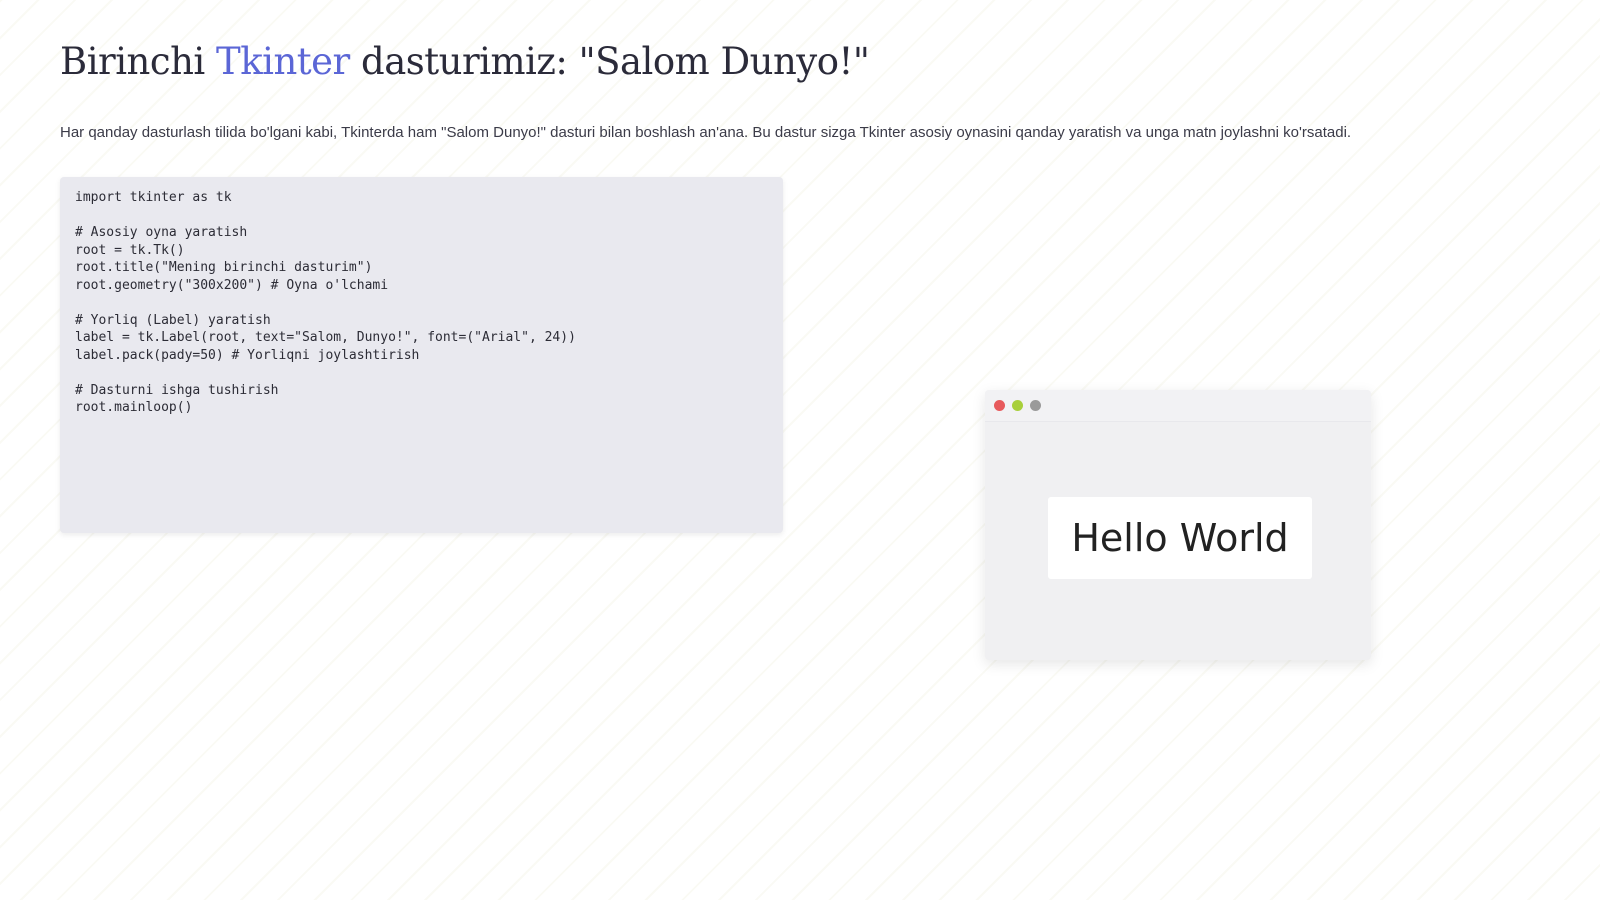 The image size is (1600, 900). I want to click on minimize-dot-icon, so click(1017, 405).